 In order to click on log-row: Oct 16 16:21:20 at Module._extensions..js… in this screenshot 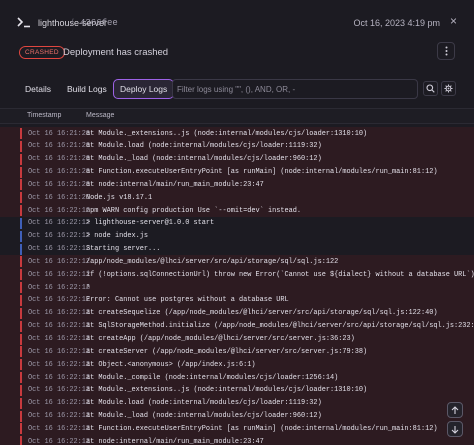, I will do `click(237, 133)`.